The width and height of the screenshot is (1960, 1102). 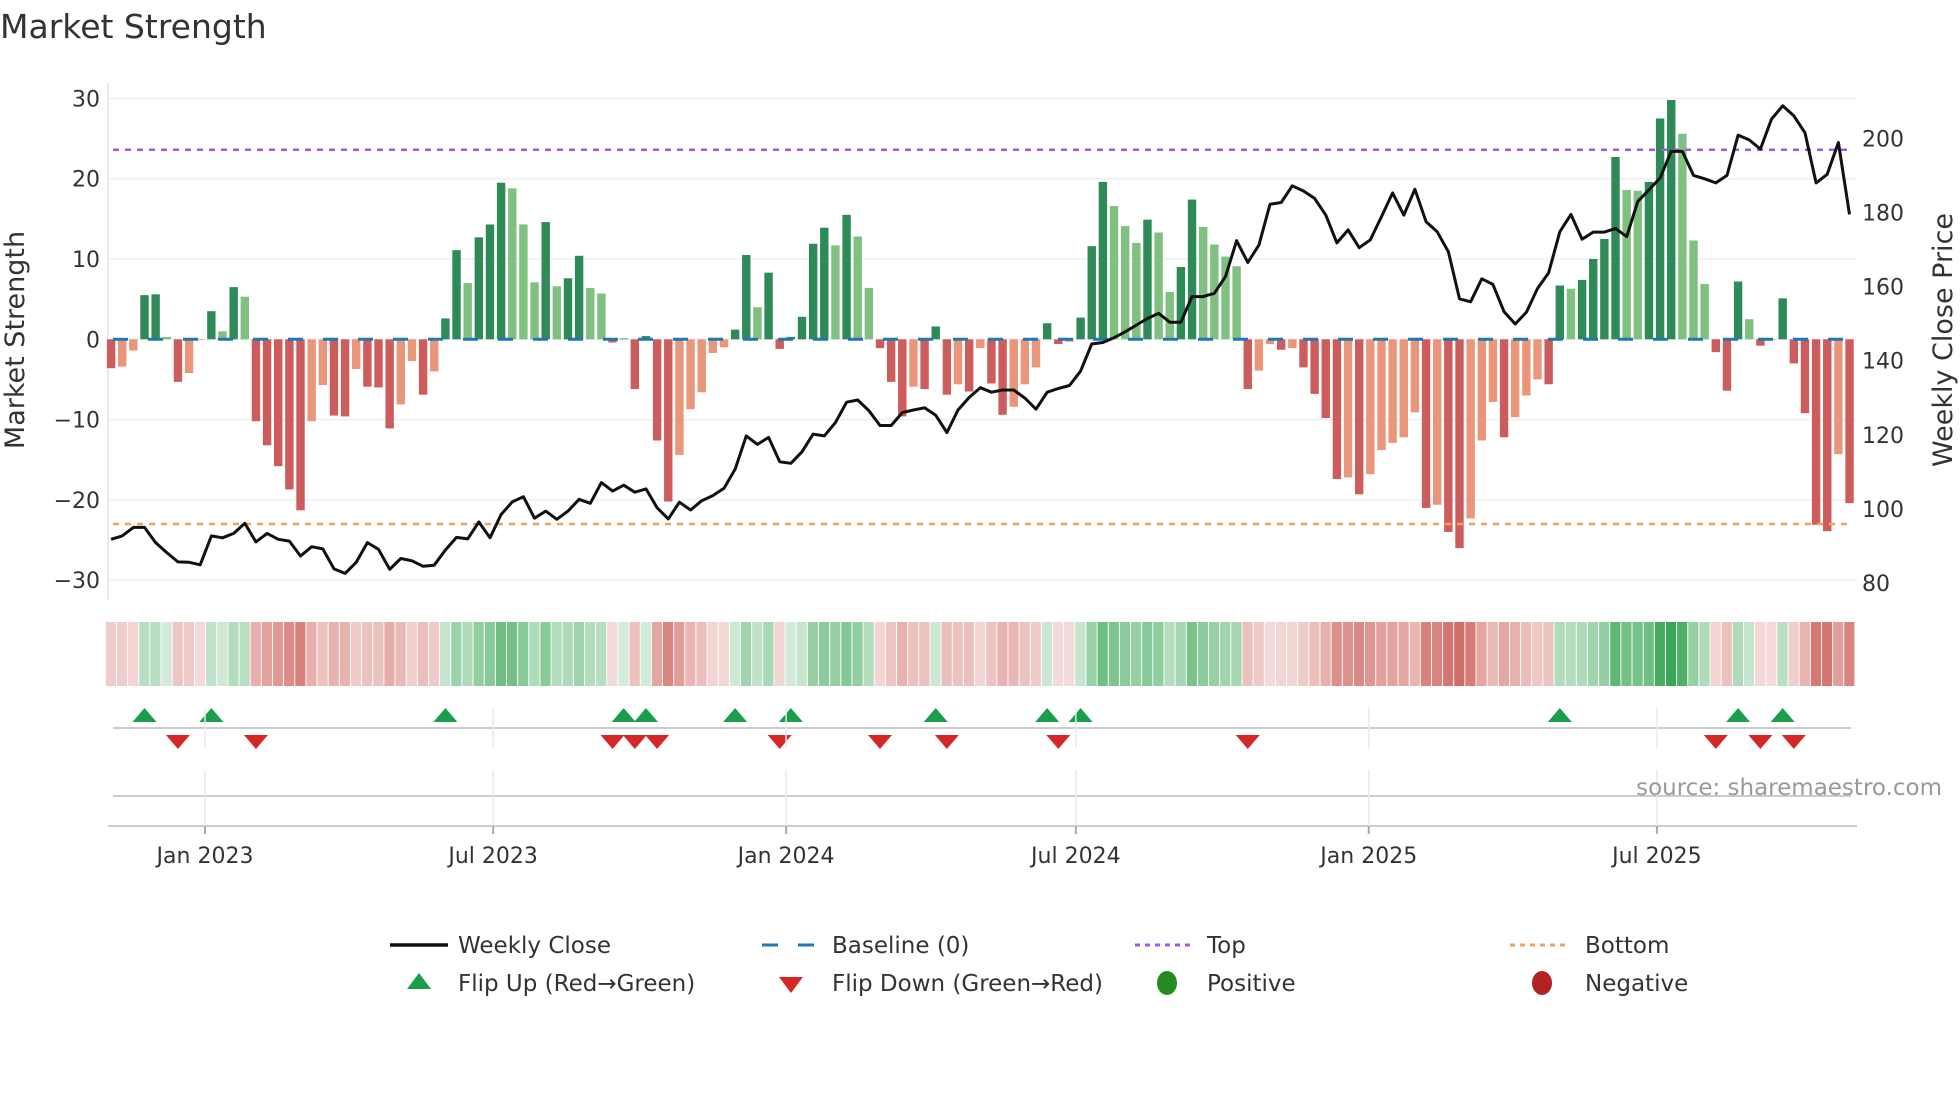 I want to click on y2-tick-label: 200, so click(x=1883, y=139).